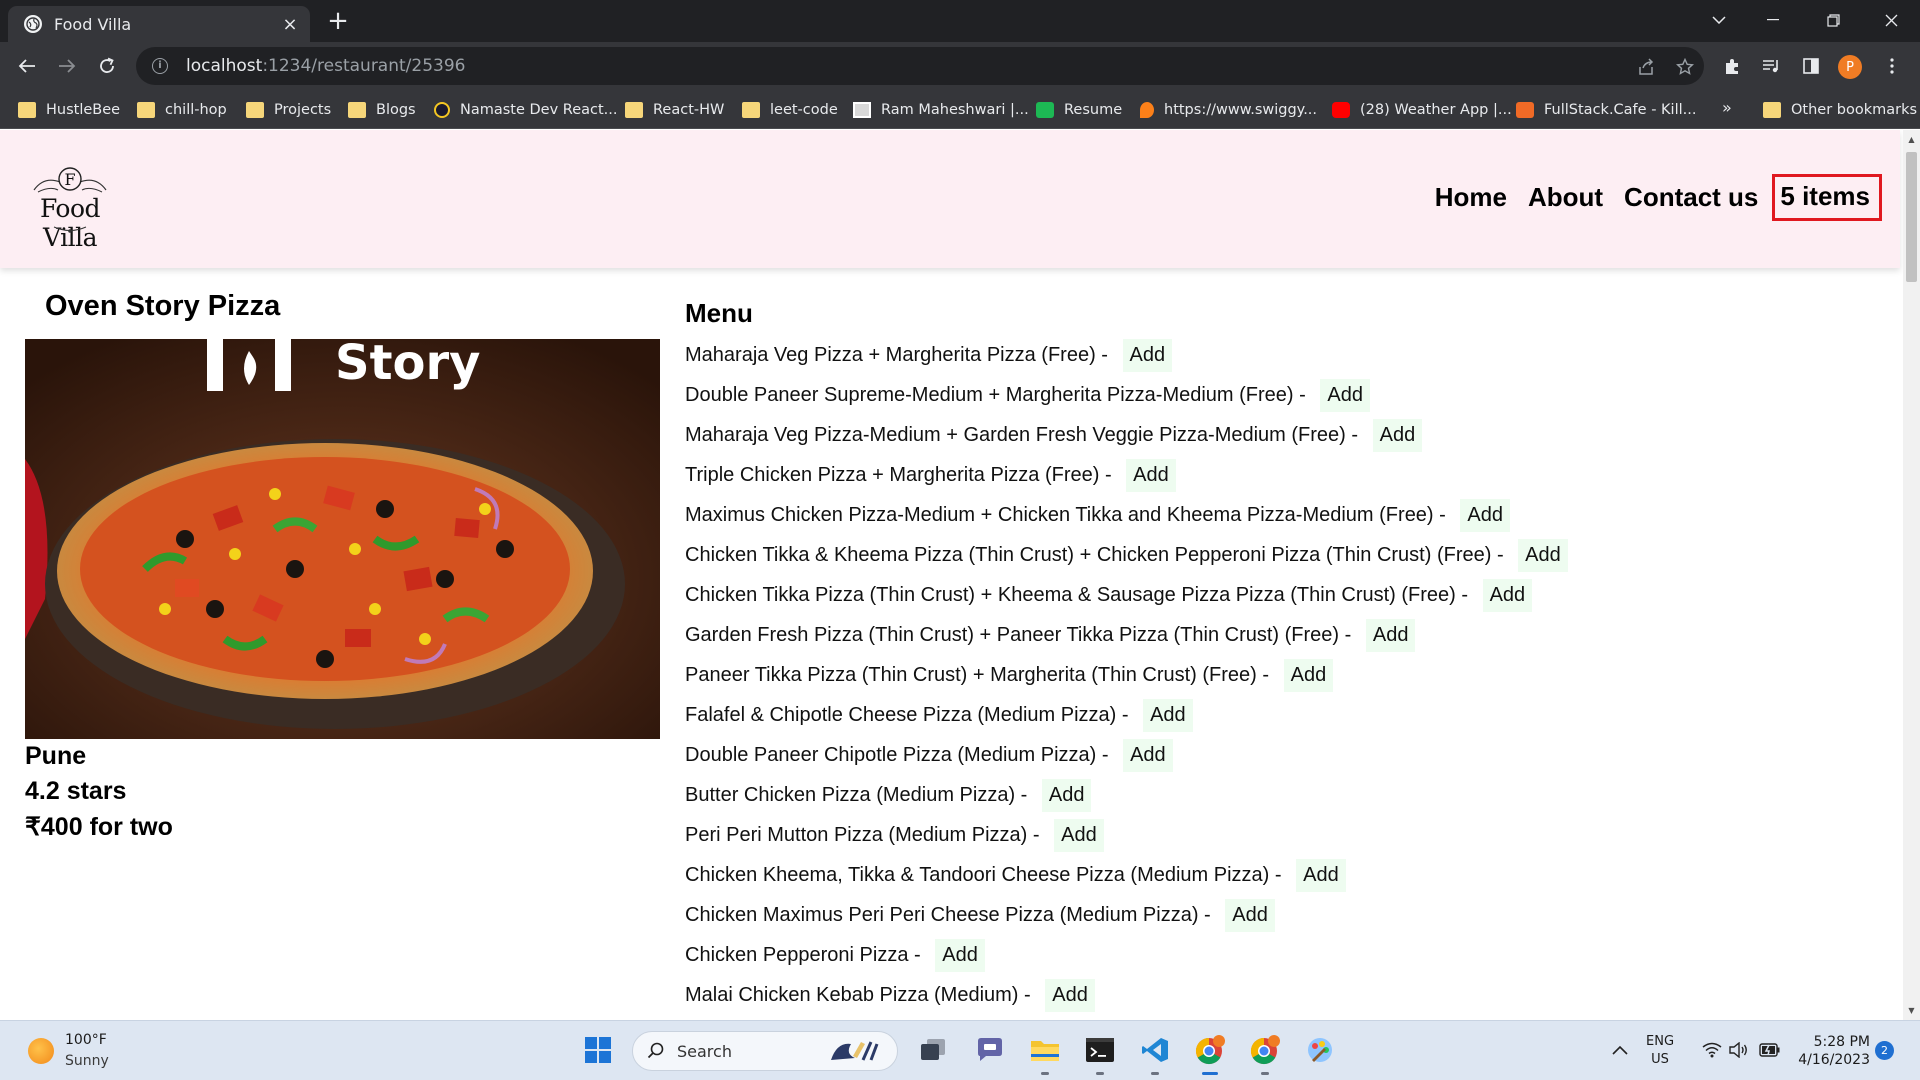 This screenshot has width=1920, height=1080. I want to click on bookmark-leet-code: leet-code, so click(790, 110).